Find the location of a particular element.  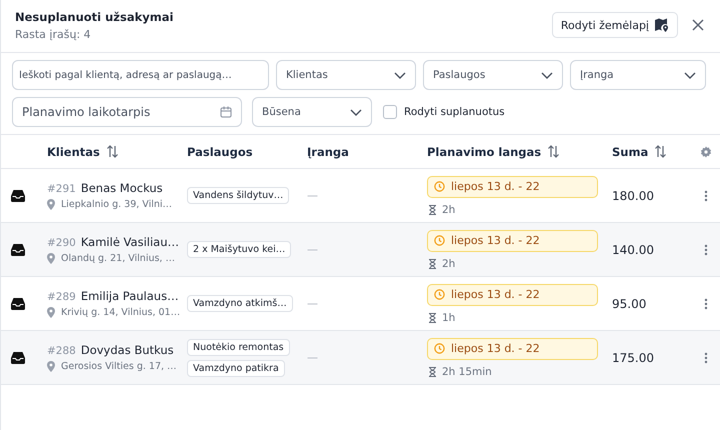

map-pin-icon is located at coordinates (662, 25).